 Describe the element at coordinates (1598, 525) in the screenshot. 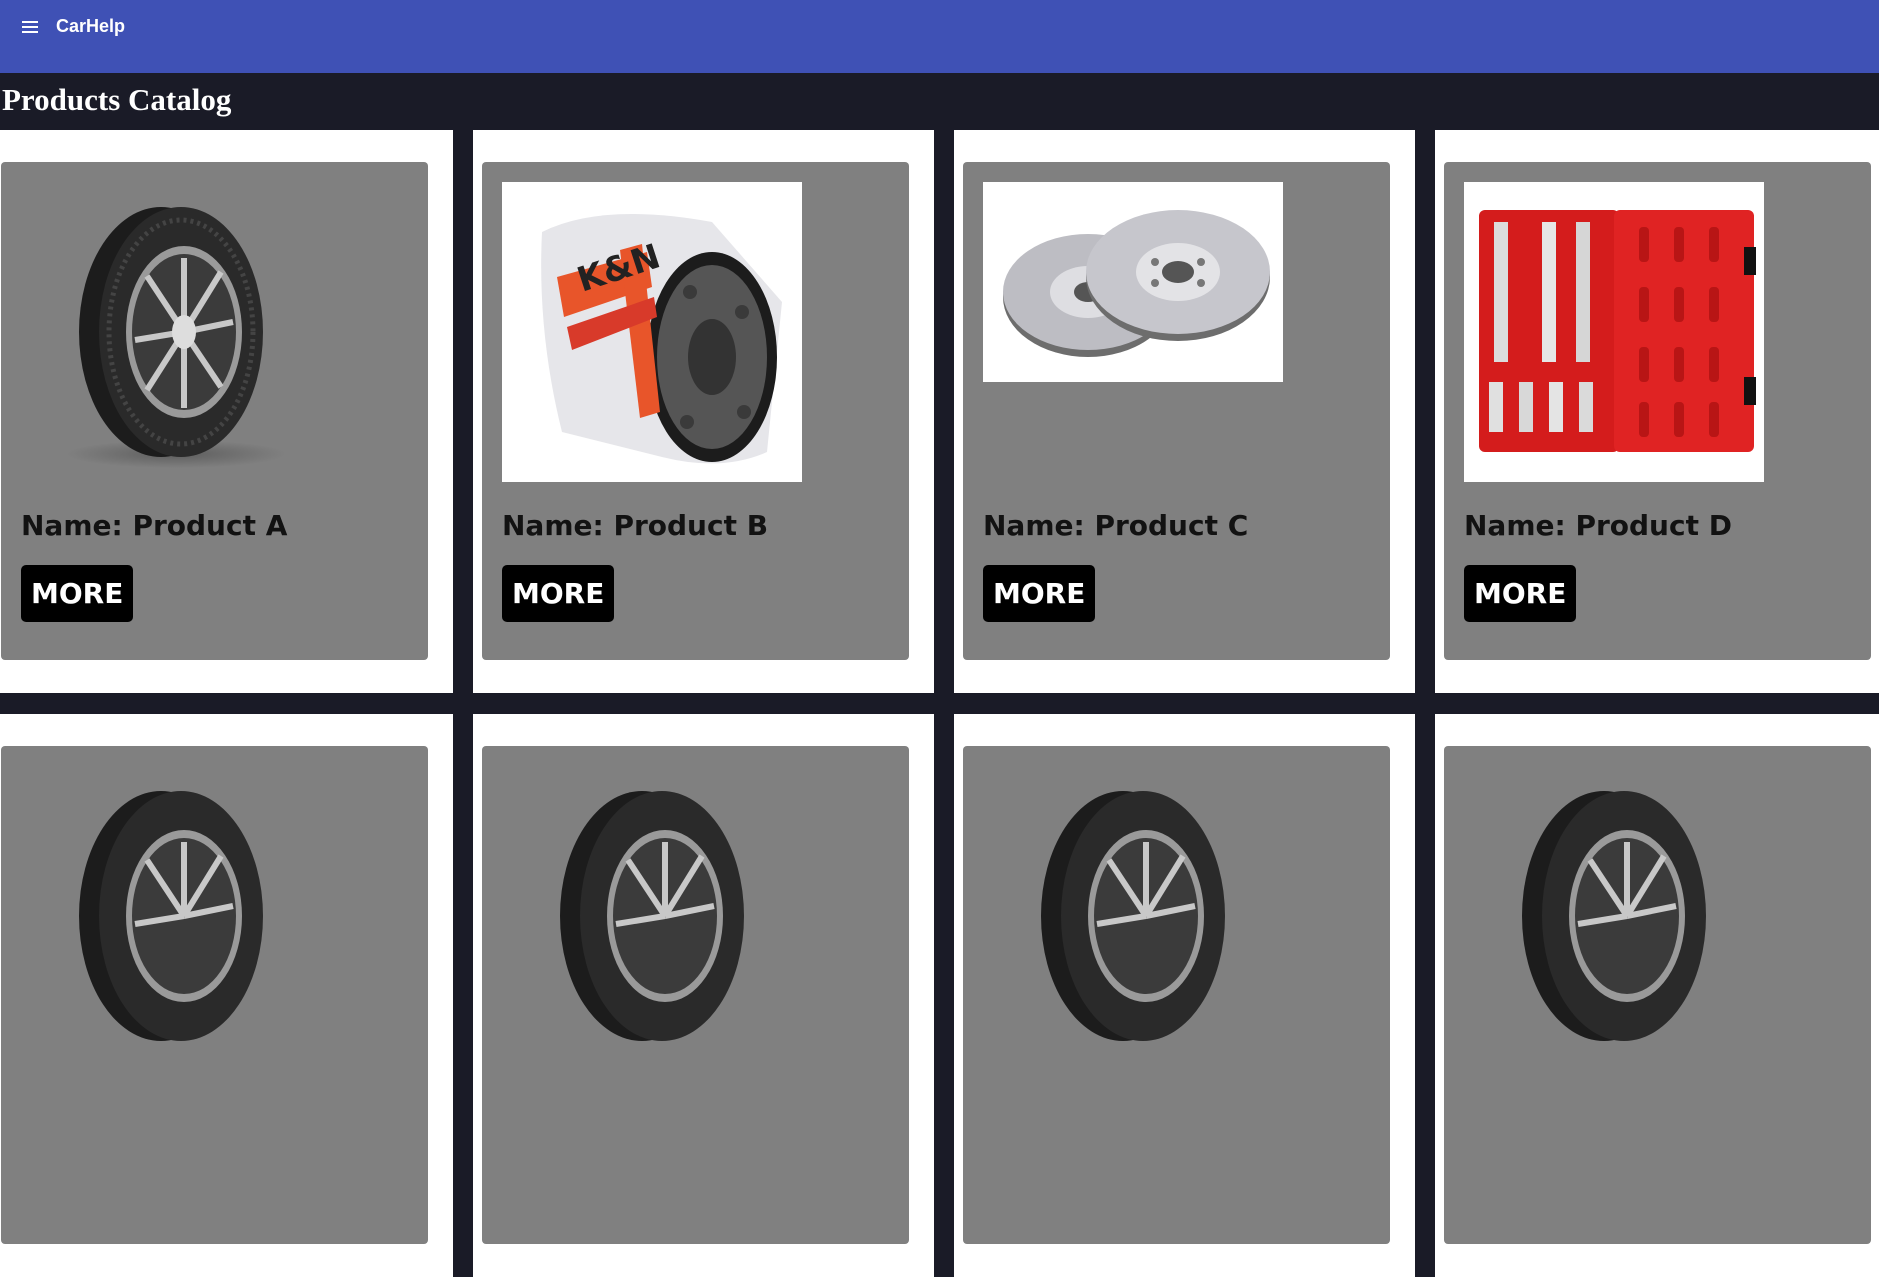

I see `product-name: Name: Product D` at that location.